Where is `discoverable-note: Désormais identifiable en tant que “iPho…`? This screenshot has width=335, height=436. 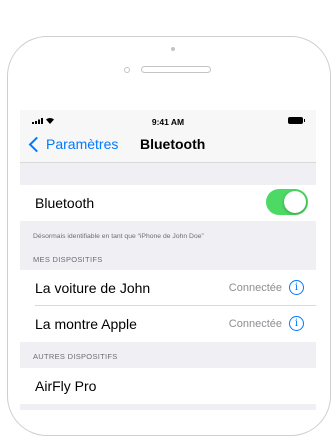
discoverable-note: Désormais identifiable en tant que “iPho… is located at coordinates (118, 236).